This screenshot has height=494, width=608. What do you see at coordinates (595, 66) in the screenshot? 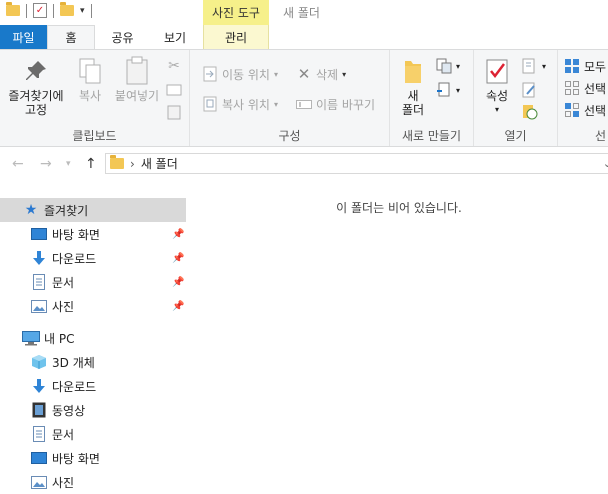
I see `select-all-label: 모두` at bounding box center [595, 66].